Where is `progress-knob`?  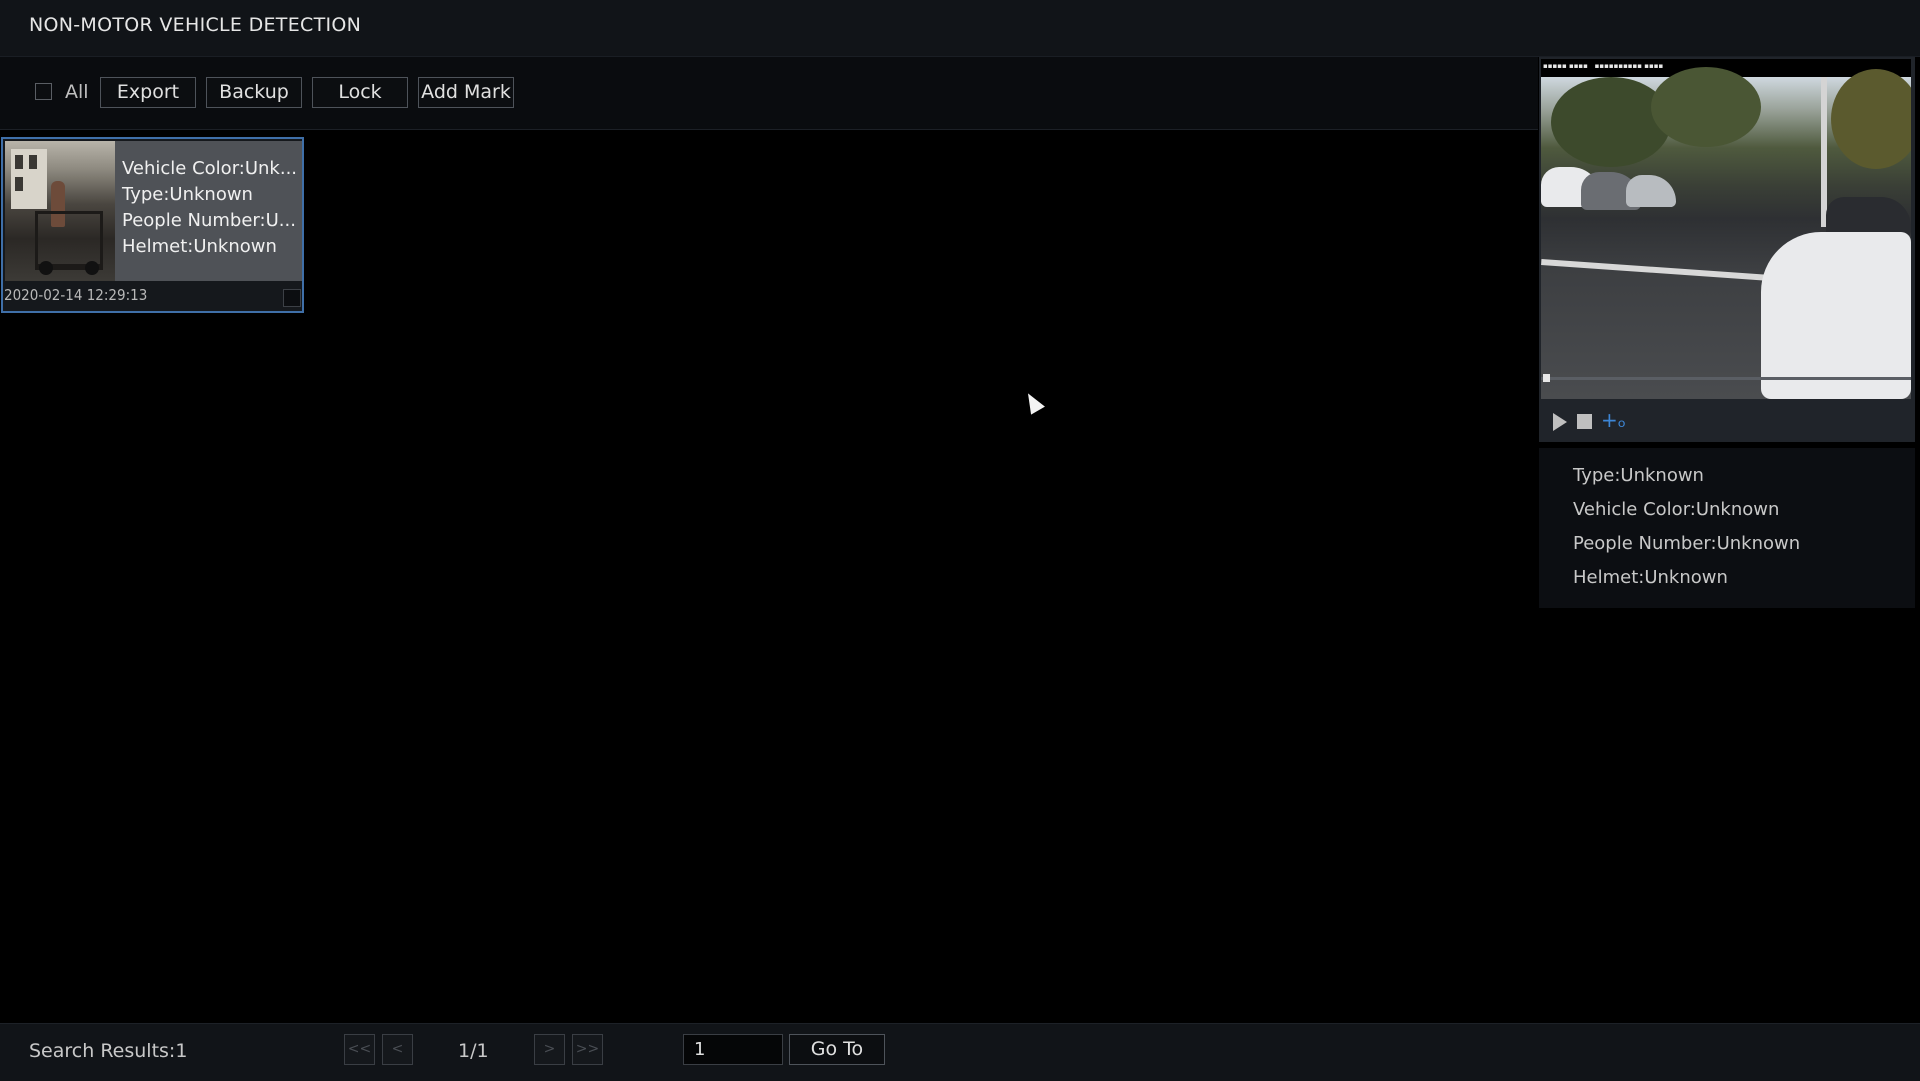
progress-knob is located at coordinates (1546, 378).